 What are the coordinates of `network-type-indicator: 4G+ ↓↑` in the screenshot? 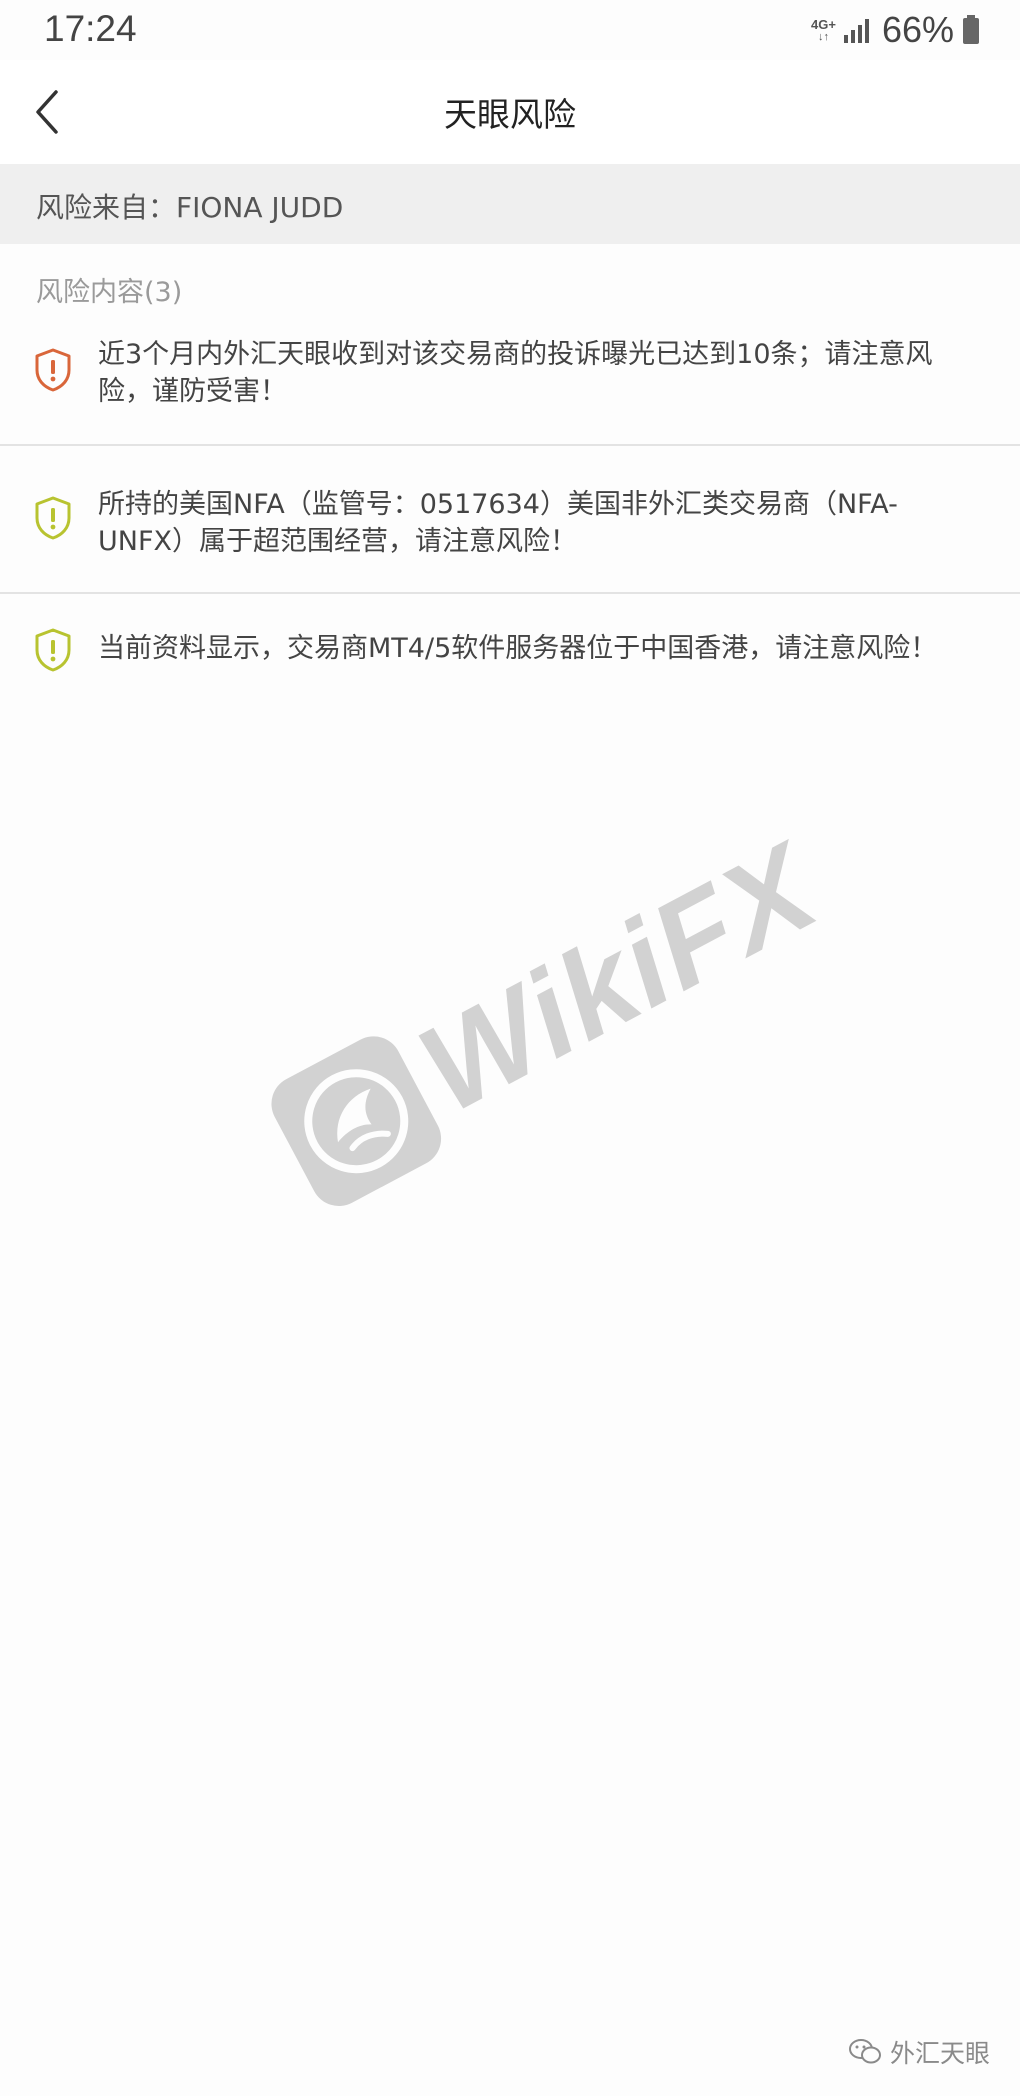 It's located at (823, 30).